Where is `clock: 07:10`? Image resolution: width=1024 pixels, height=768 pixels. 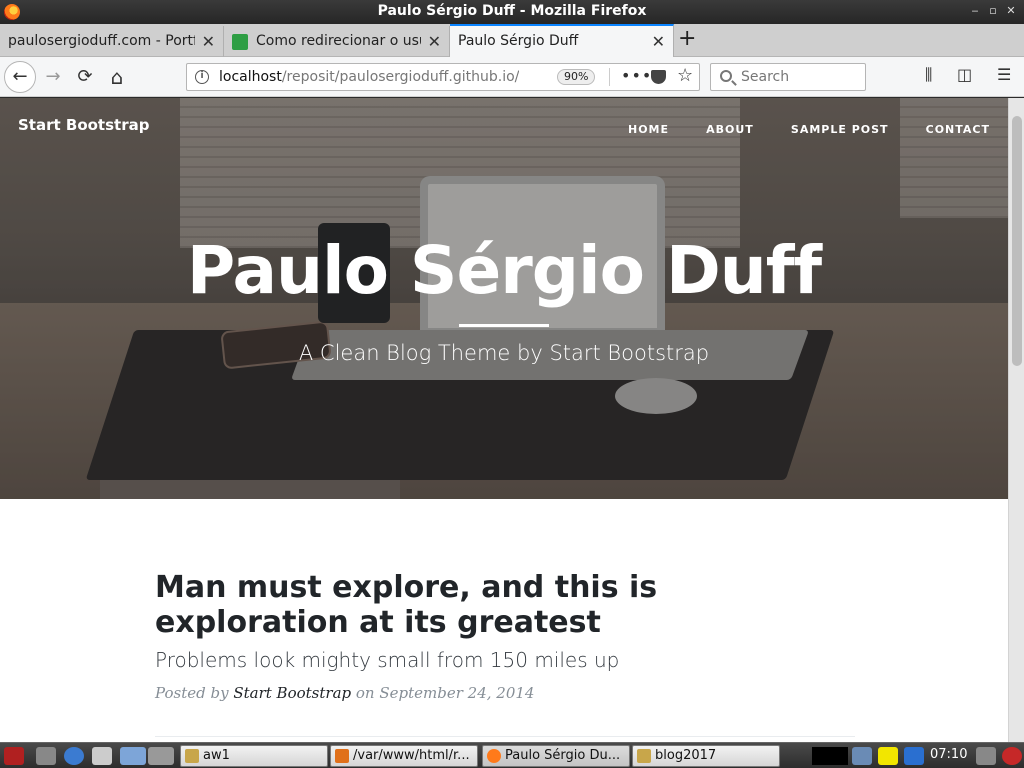 clock: 07:10 is located at coordinates (949, 754).